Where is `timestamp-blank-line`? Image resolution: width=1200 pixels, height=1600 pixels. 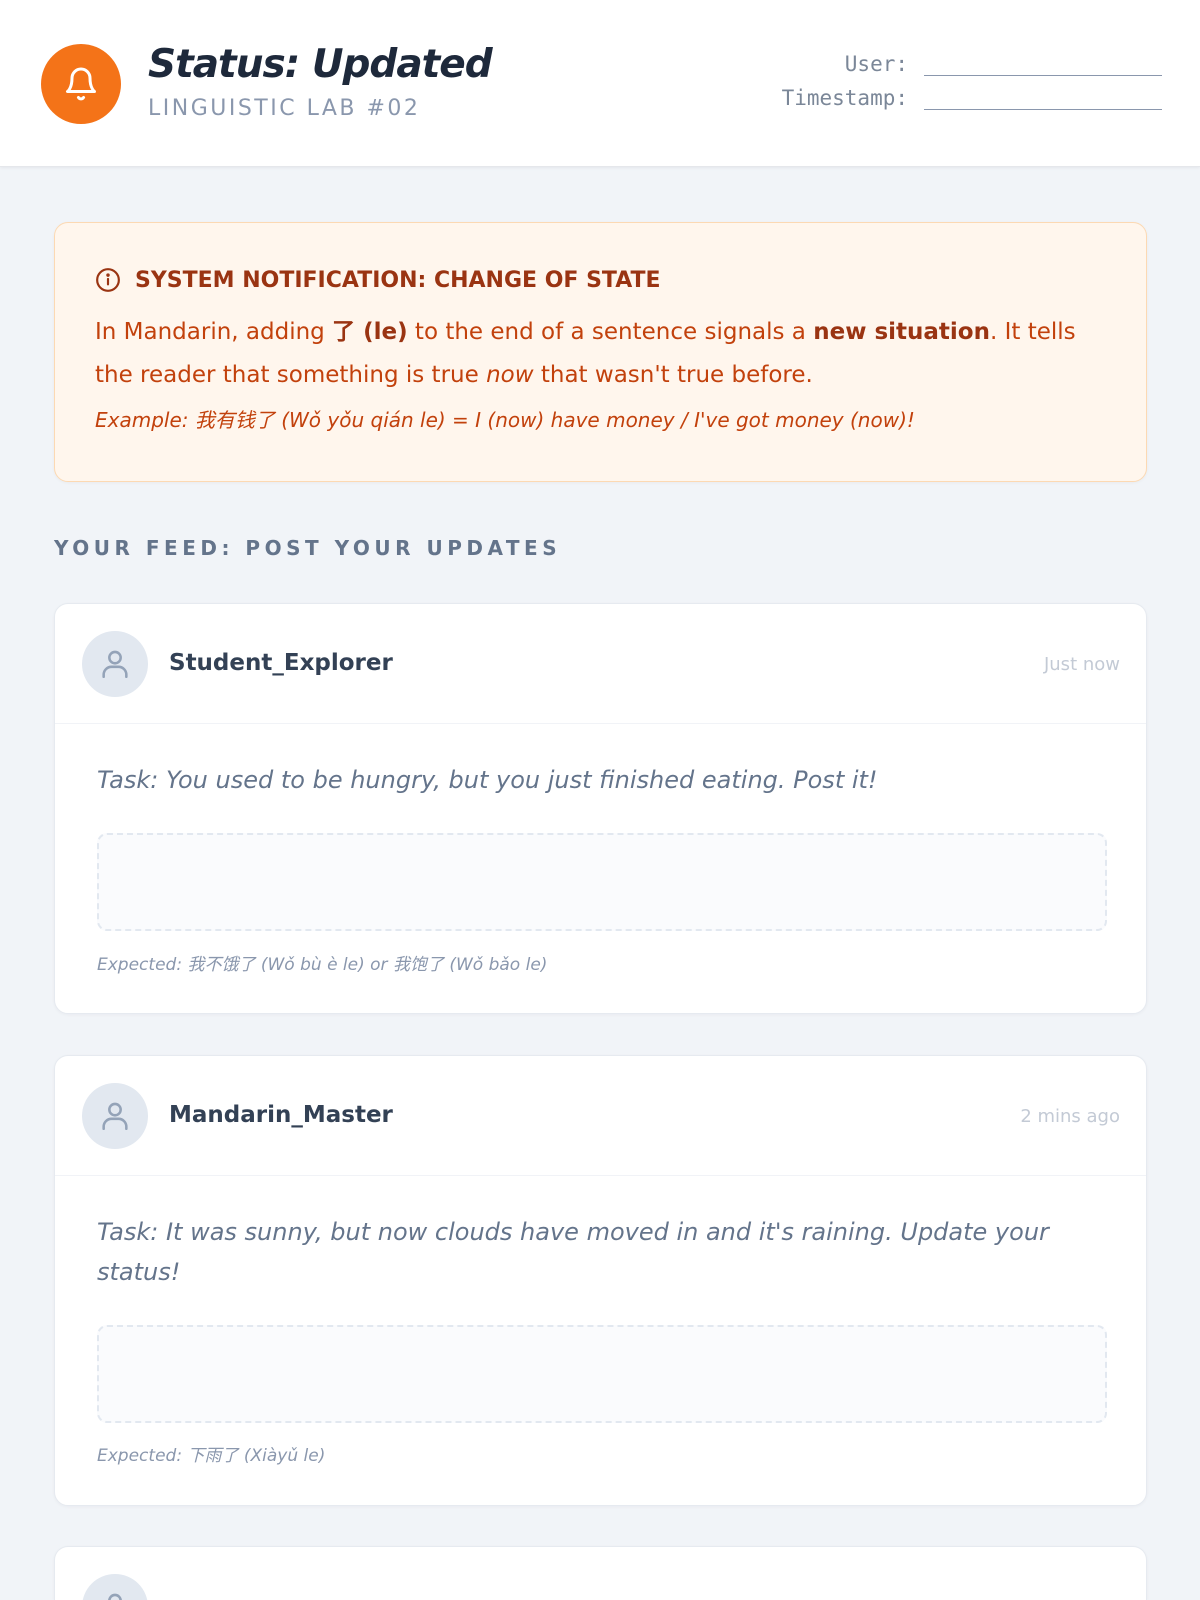
timestamp-blank-line is located at coordinates (1043, 99).